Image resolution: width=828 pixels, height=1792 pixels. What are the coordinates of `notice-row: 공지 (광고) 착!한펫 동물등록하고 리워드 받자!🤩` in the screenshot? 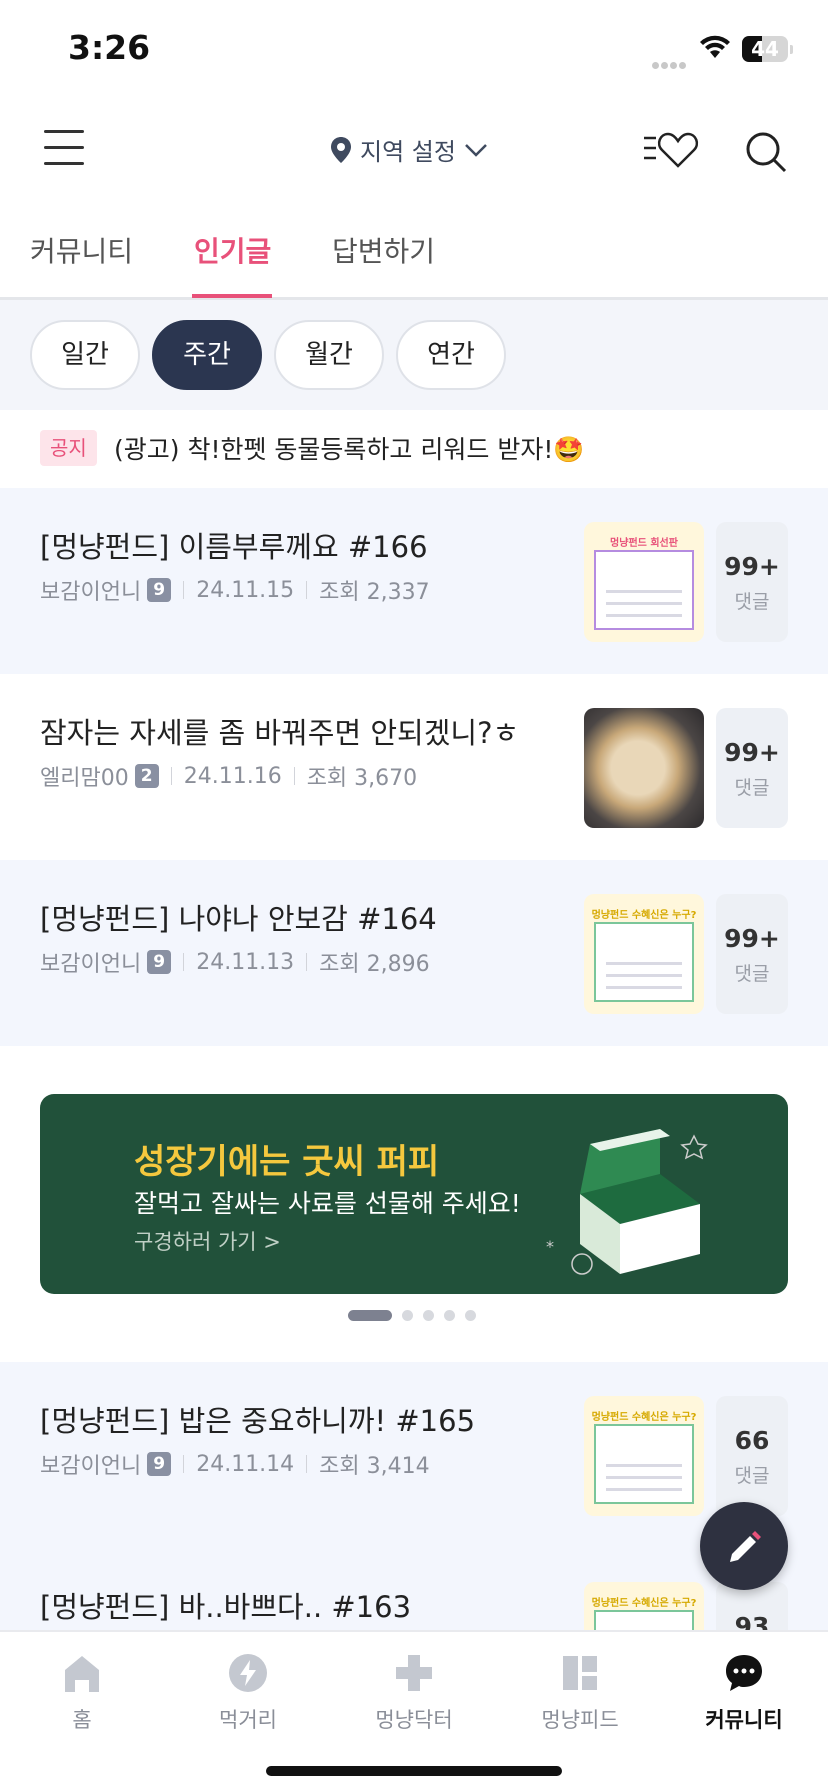 It's located at (414, 449).